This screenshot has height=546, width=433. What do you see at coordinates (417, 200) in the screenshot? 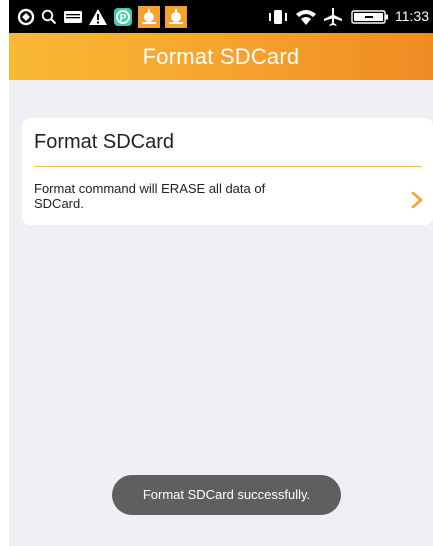
I see `chevron-right-icon` at bounding box center [417, 200].